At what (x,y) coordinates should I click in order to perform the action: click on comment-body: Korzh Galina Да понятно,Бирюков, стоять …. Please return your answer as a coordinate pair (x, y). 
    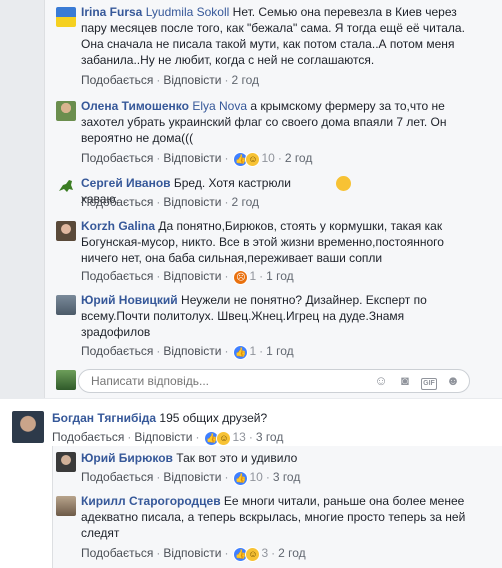
    Looking at the image, I should click on (276, 242).